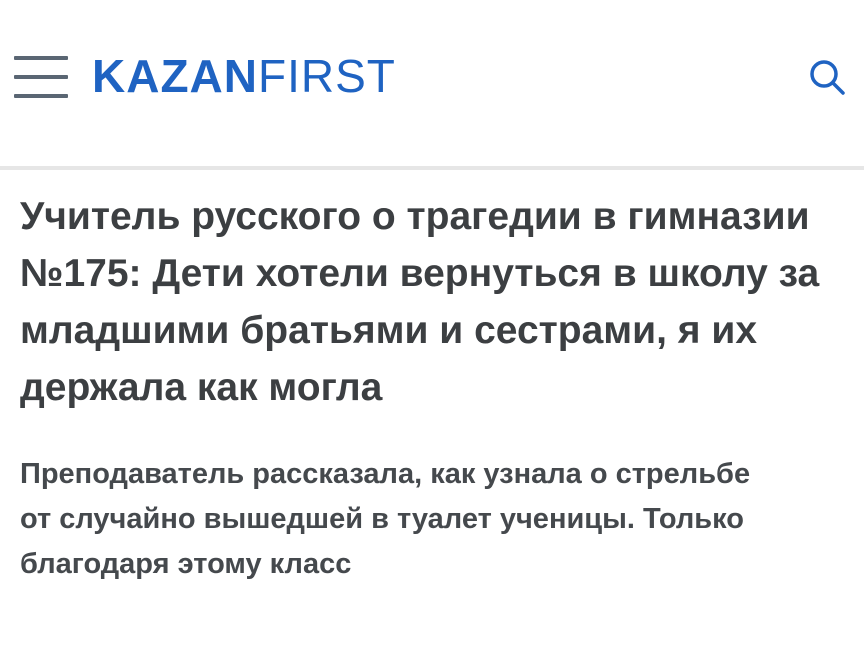  What do you see at coordinates (432, 168) in the screenshot?
I see `header-divider` at bounding box center [432, 168].